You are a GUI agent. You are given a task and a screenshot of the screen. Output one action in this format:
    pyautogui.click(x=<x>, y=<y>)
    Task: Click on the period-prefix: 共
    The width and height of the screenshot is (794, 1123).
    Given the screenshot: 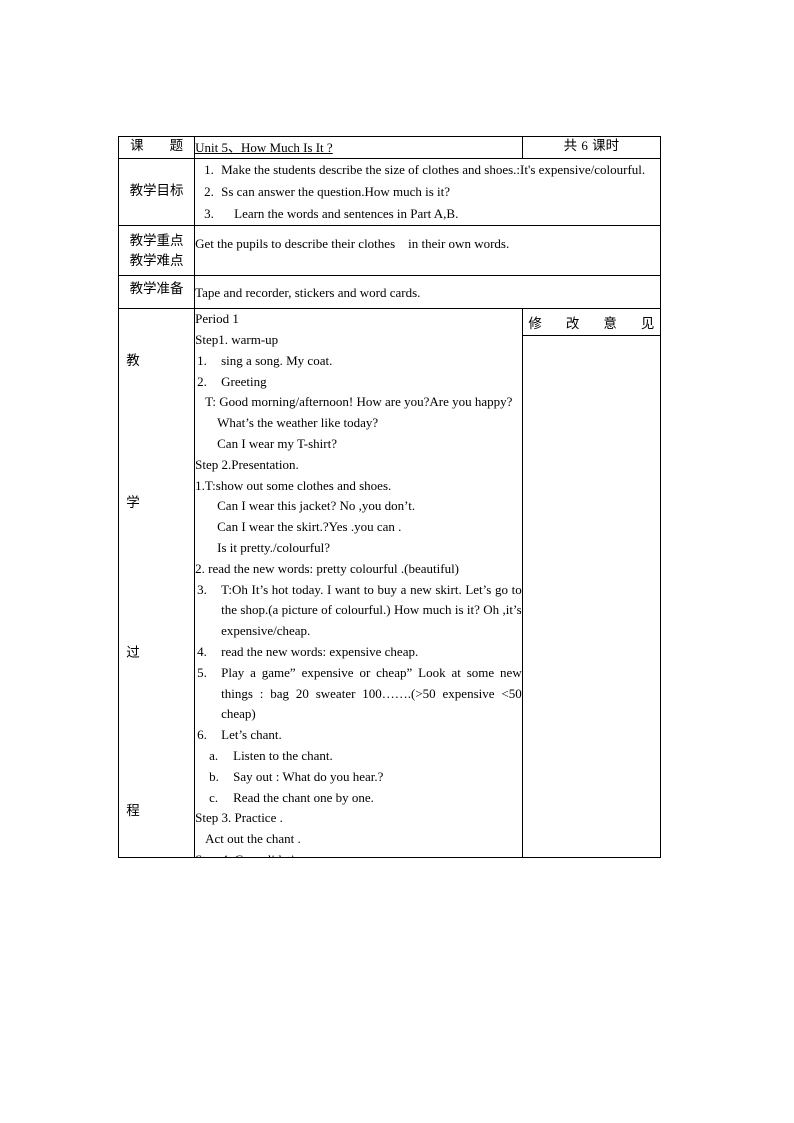 What is the action you would take?
    pyautogui.click(x=570, y=146)
    